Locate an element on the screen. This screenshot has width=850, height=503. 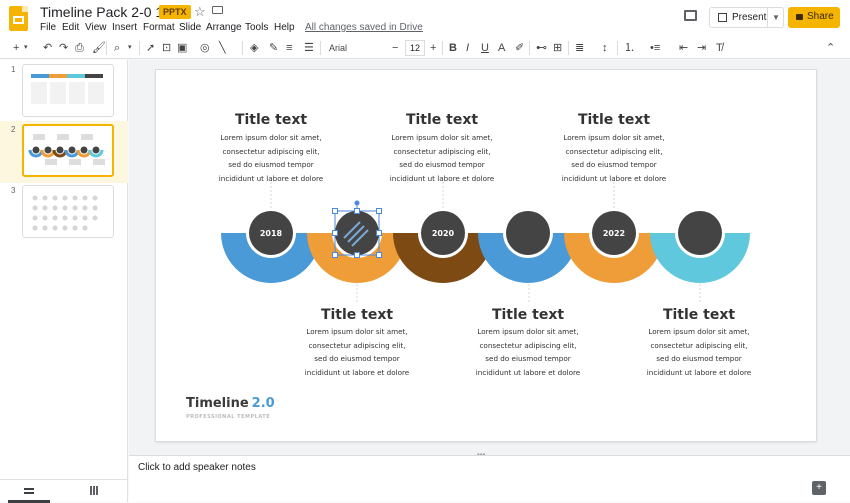
grid-view-icon is located at coordinates (94, 490).